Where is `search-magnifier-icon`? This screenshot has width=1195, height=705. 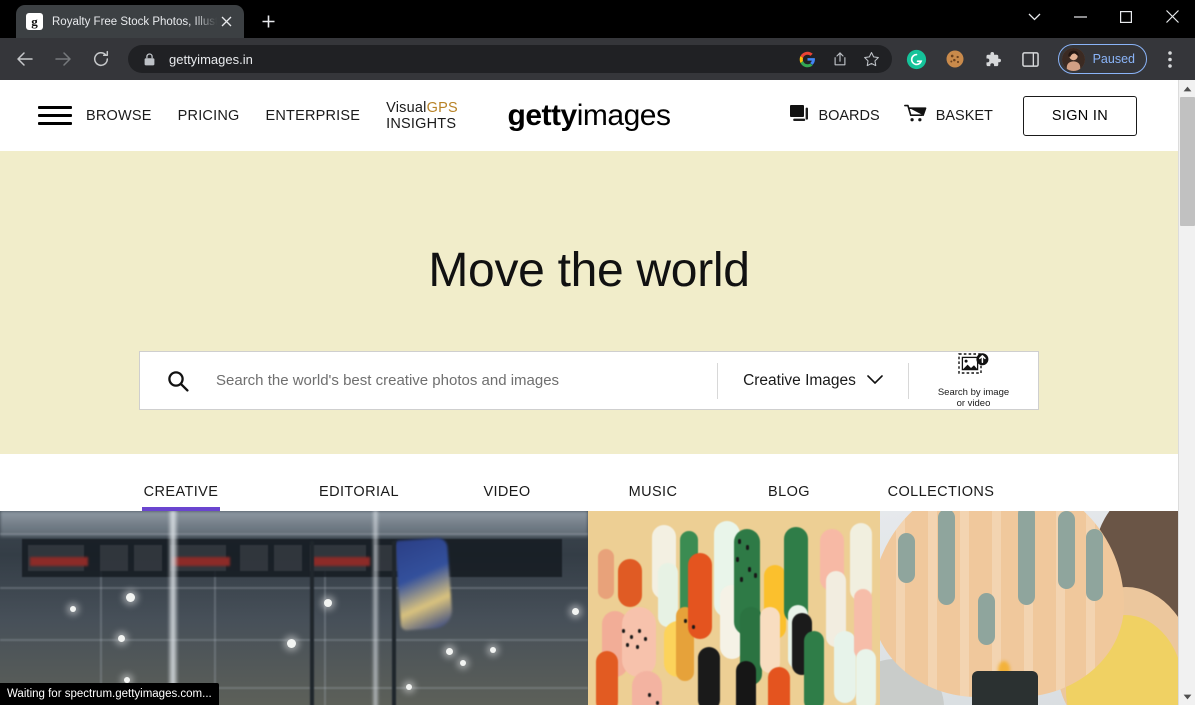 search-magnifier-icon is located at coordinates (178, 381).